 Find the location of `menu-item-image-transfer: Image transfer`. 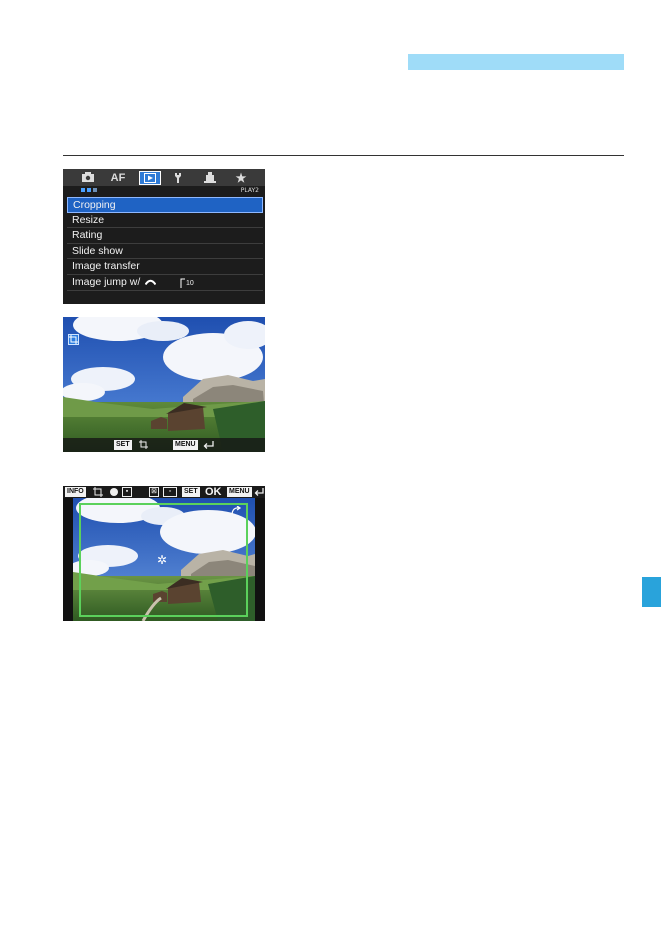

menu-item-image-transfer: Image transfer is located at coordinates (165, 267).